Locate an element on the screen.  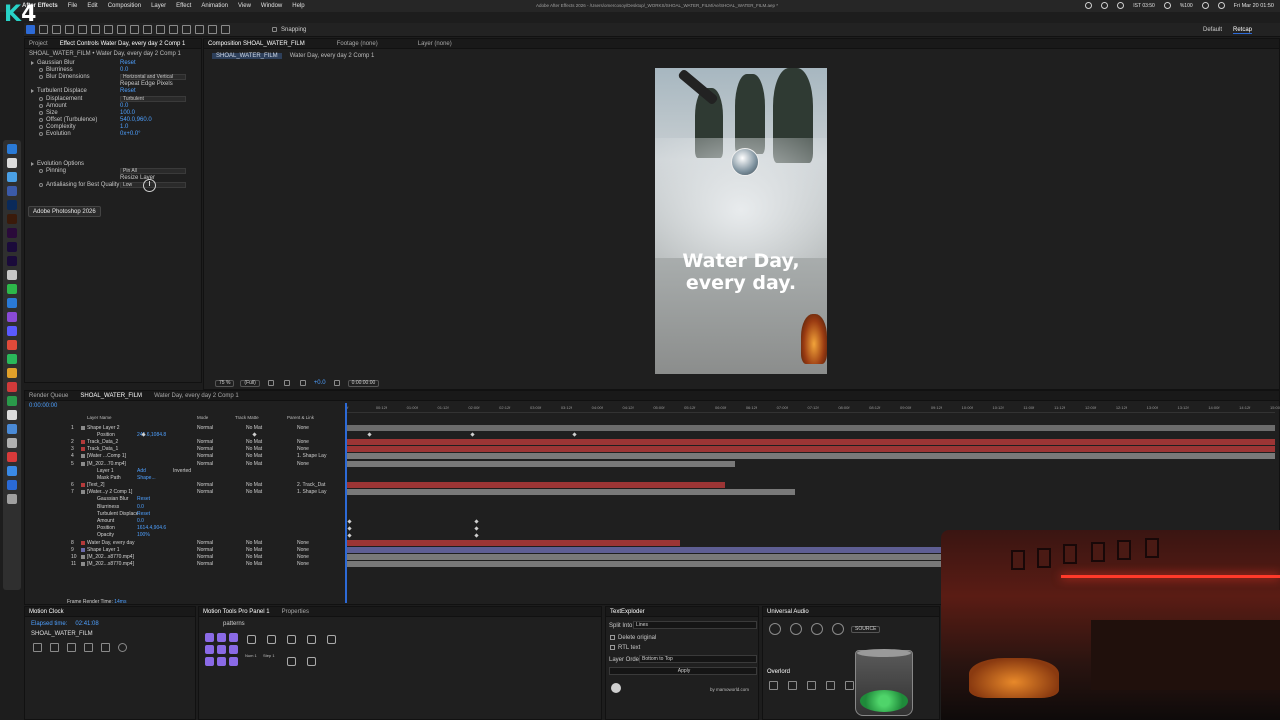
calendar-icon is located at coordinates (54, 647).